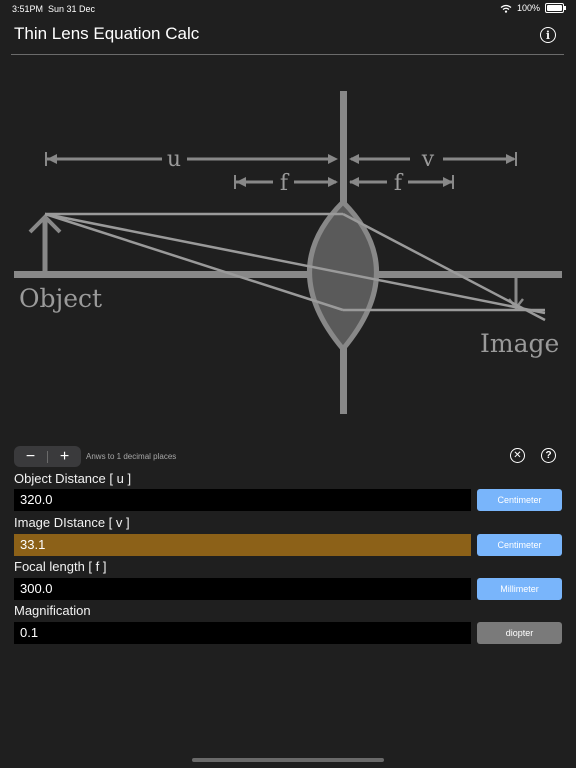 This screenshot has width=576, height=768. I want to click on status-right: 100%, so click(533, 8).